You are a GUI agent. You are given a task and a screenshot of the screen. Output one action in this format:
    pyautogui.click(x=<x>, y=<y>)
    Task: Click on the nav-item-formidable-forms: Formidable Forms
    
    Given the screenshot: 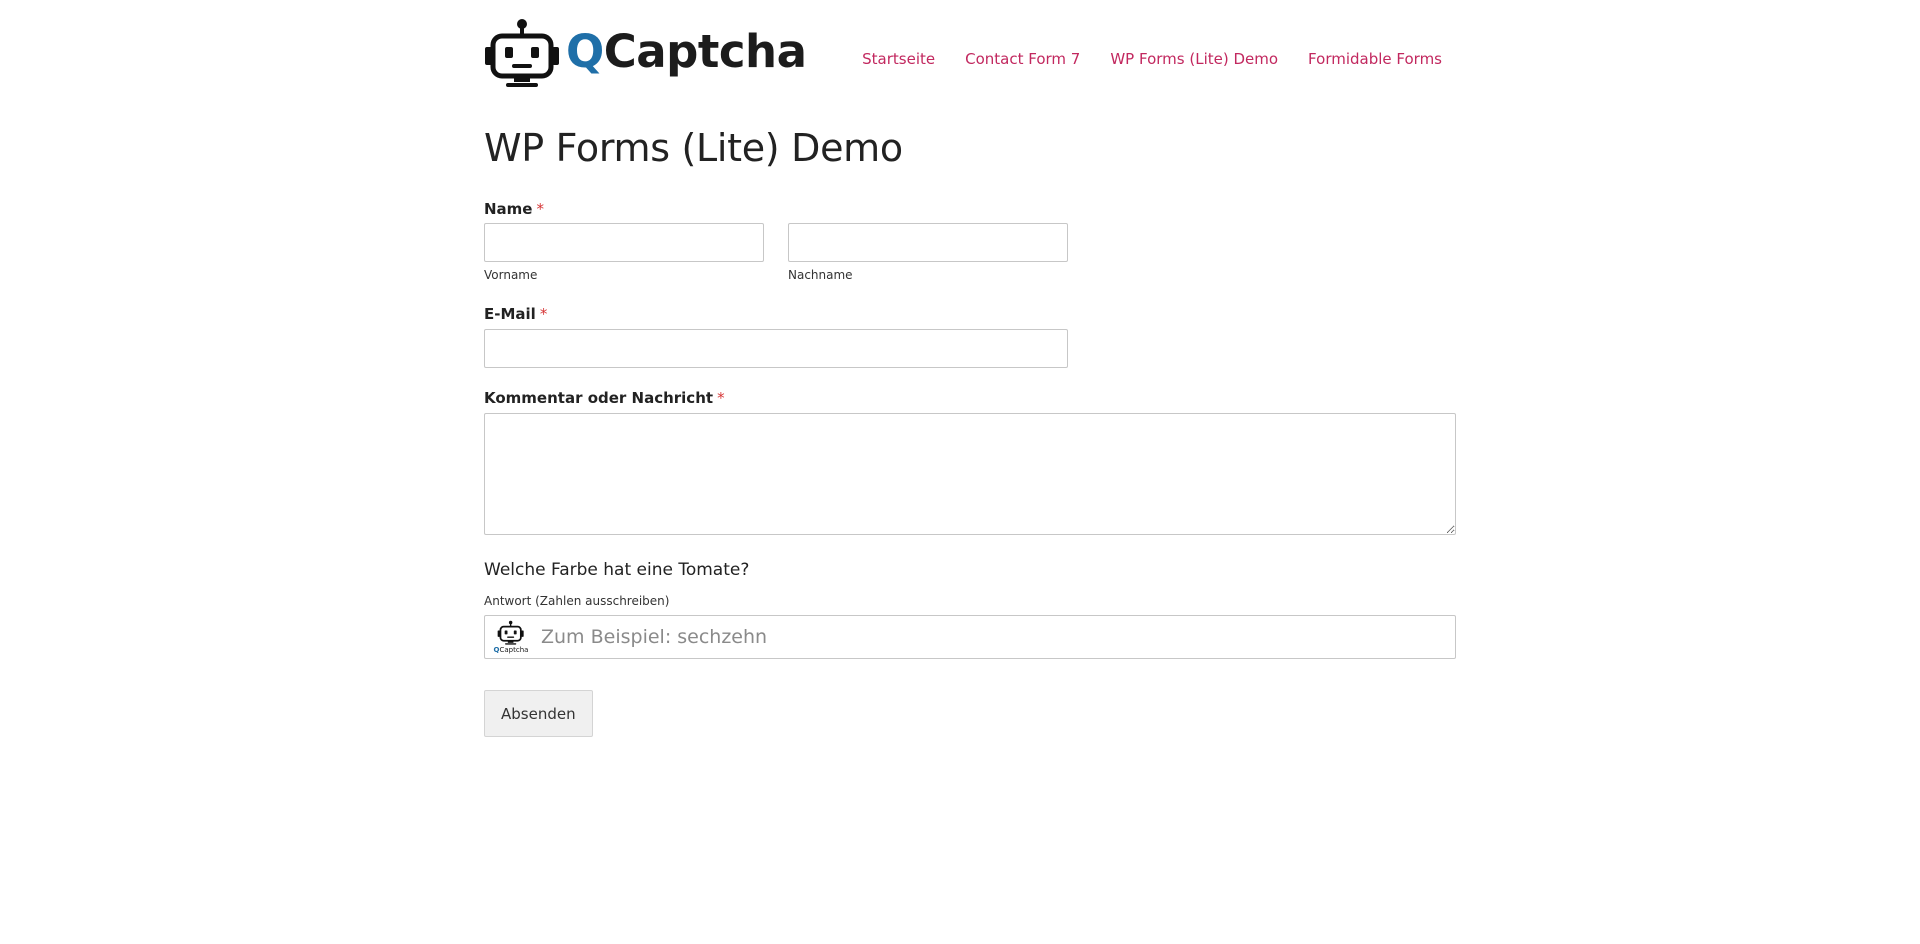 What is the action you would take?
    pyautogui.click(x=1375, y=59)
    